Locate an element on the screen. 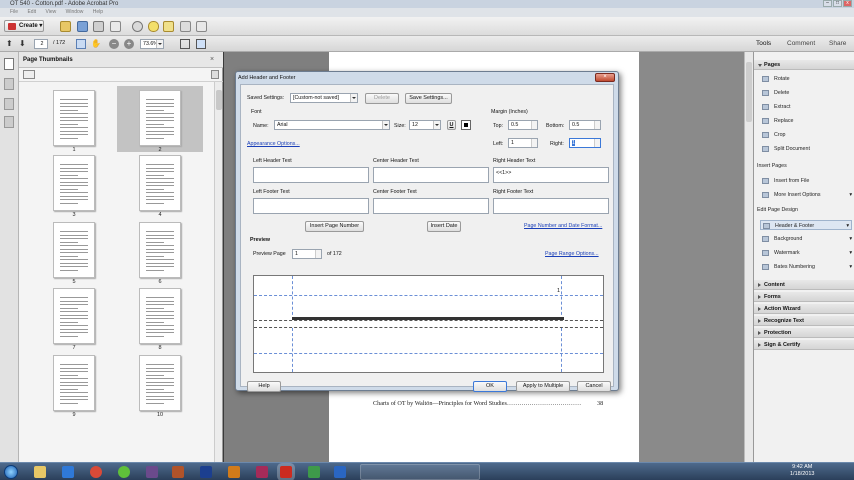 The image size is (854, 480). ie-icon is located at coordinates (68, 472).